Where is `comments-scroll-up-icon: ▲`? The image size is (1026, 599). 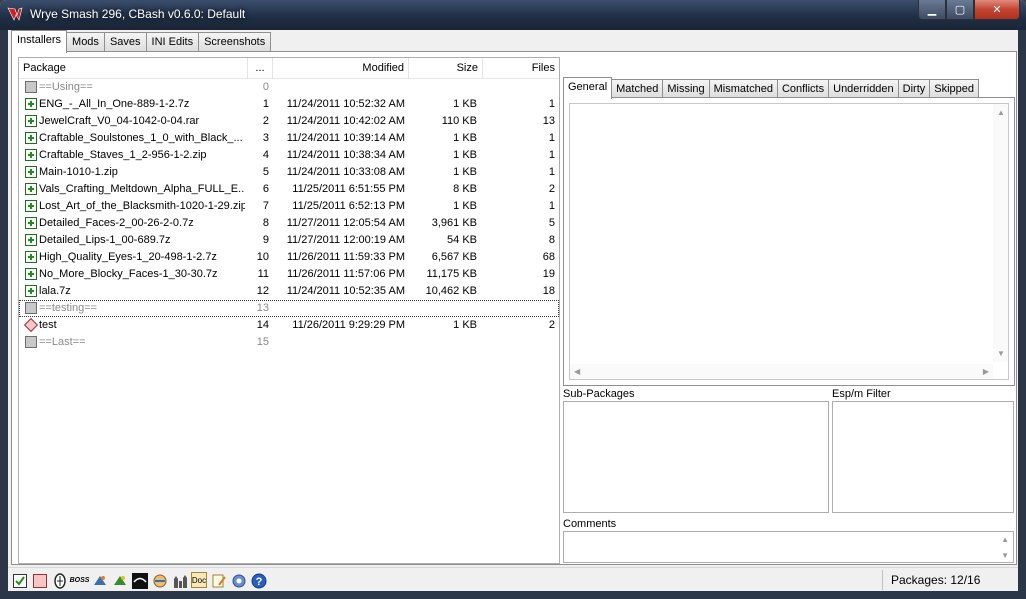
comments-scroll-up-icon: ▲ is located at coordinates (1005, 539).